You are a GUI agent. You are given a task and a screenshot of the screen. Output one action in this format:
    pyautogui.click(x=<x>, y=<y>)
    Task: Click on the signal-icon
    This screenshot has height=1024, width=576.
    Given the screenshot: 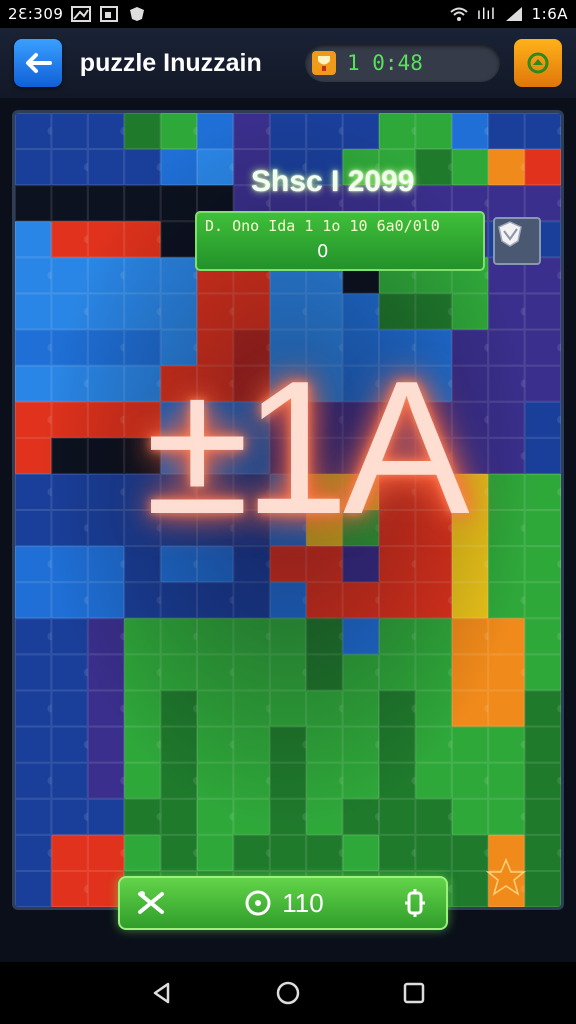 What is the action you would take?
    pyautogui.click(x=513, y=14)
    